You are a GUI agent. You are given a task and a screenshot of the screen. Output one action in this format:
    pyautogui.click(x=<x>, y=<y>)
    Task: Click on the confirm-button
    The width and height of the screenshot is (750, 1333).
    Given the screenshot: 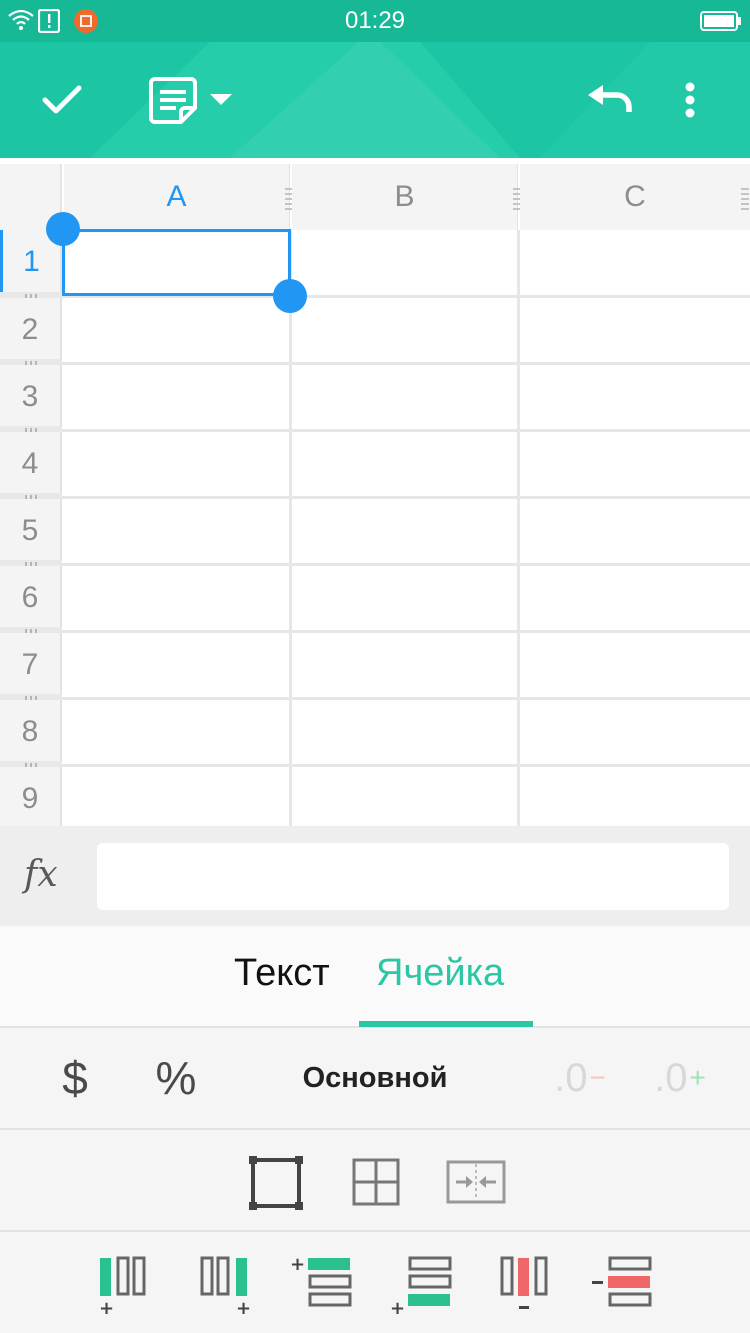 What is the action you would take?
    pyautogui.click(x=62, y=100)
    